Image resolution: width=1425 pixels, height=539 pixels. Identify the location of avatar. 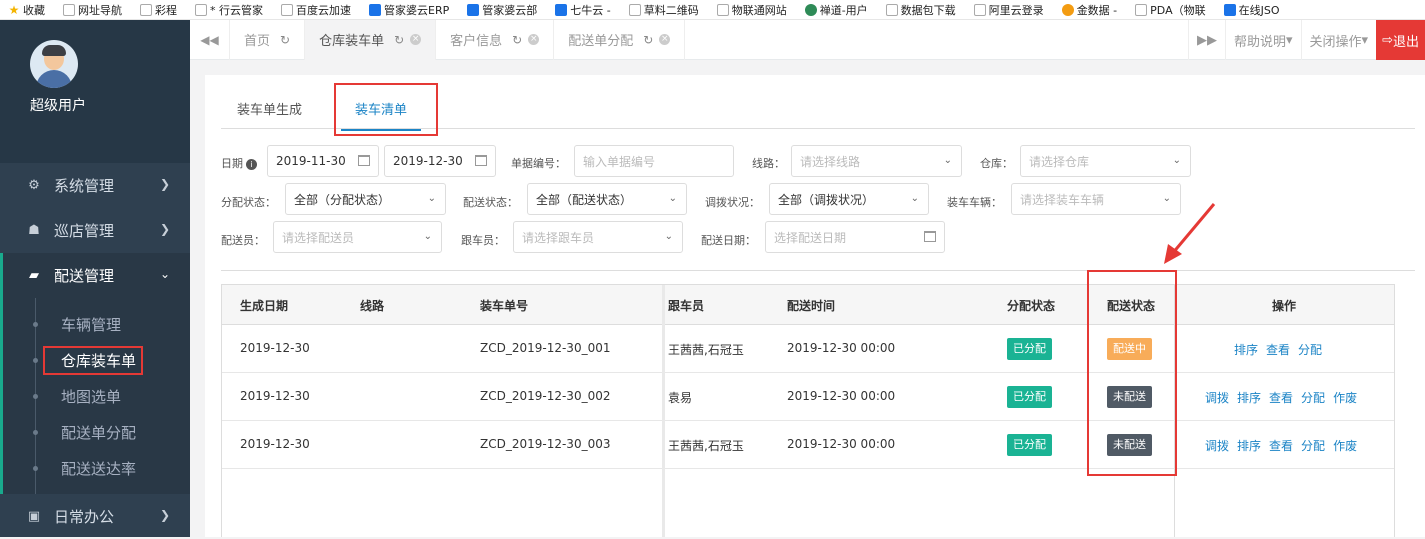
(54, 64).